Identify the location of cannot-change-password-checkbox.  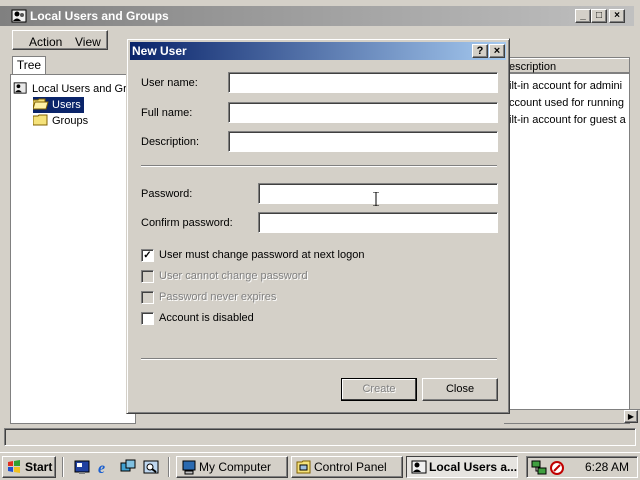
(147, 276).